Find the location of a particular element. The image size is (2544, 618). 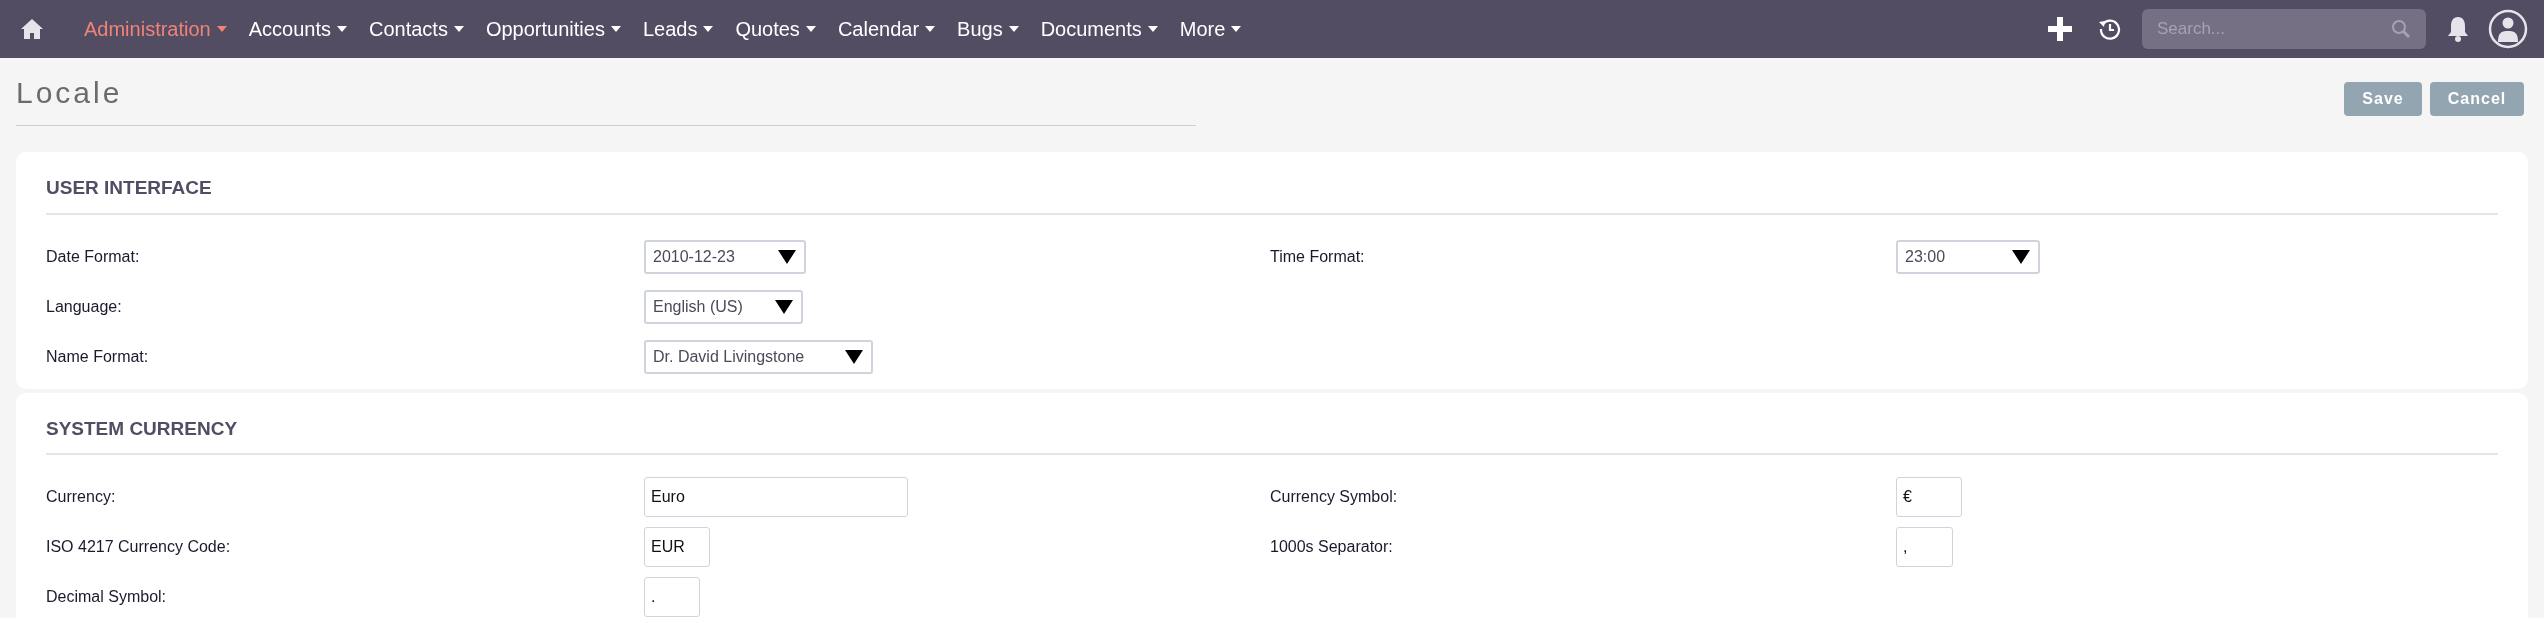

dropdown-select: 2010-12-23 is located at coordinates (725, 256).